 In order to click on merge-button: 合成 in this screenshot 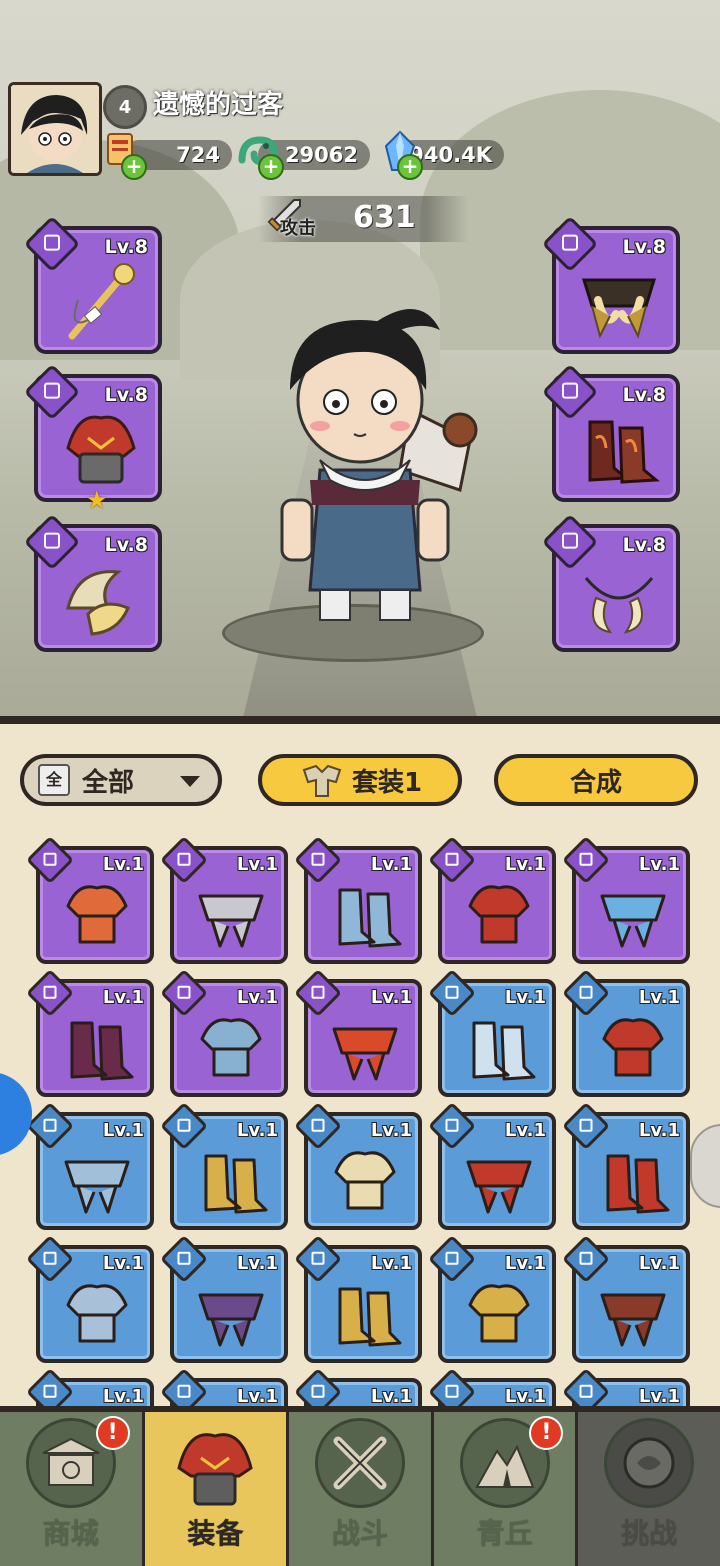, I will do `click(596, 780)`.